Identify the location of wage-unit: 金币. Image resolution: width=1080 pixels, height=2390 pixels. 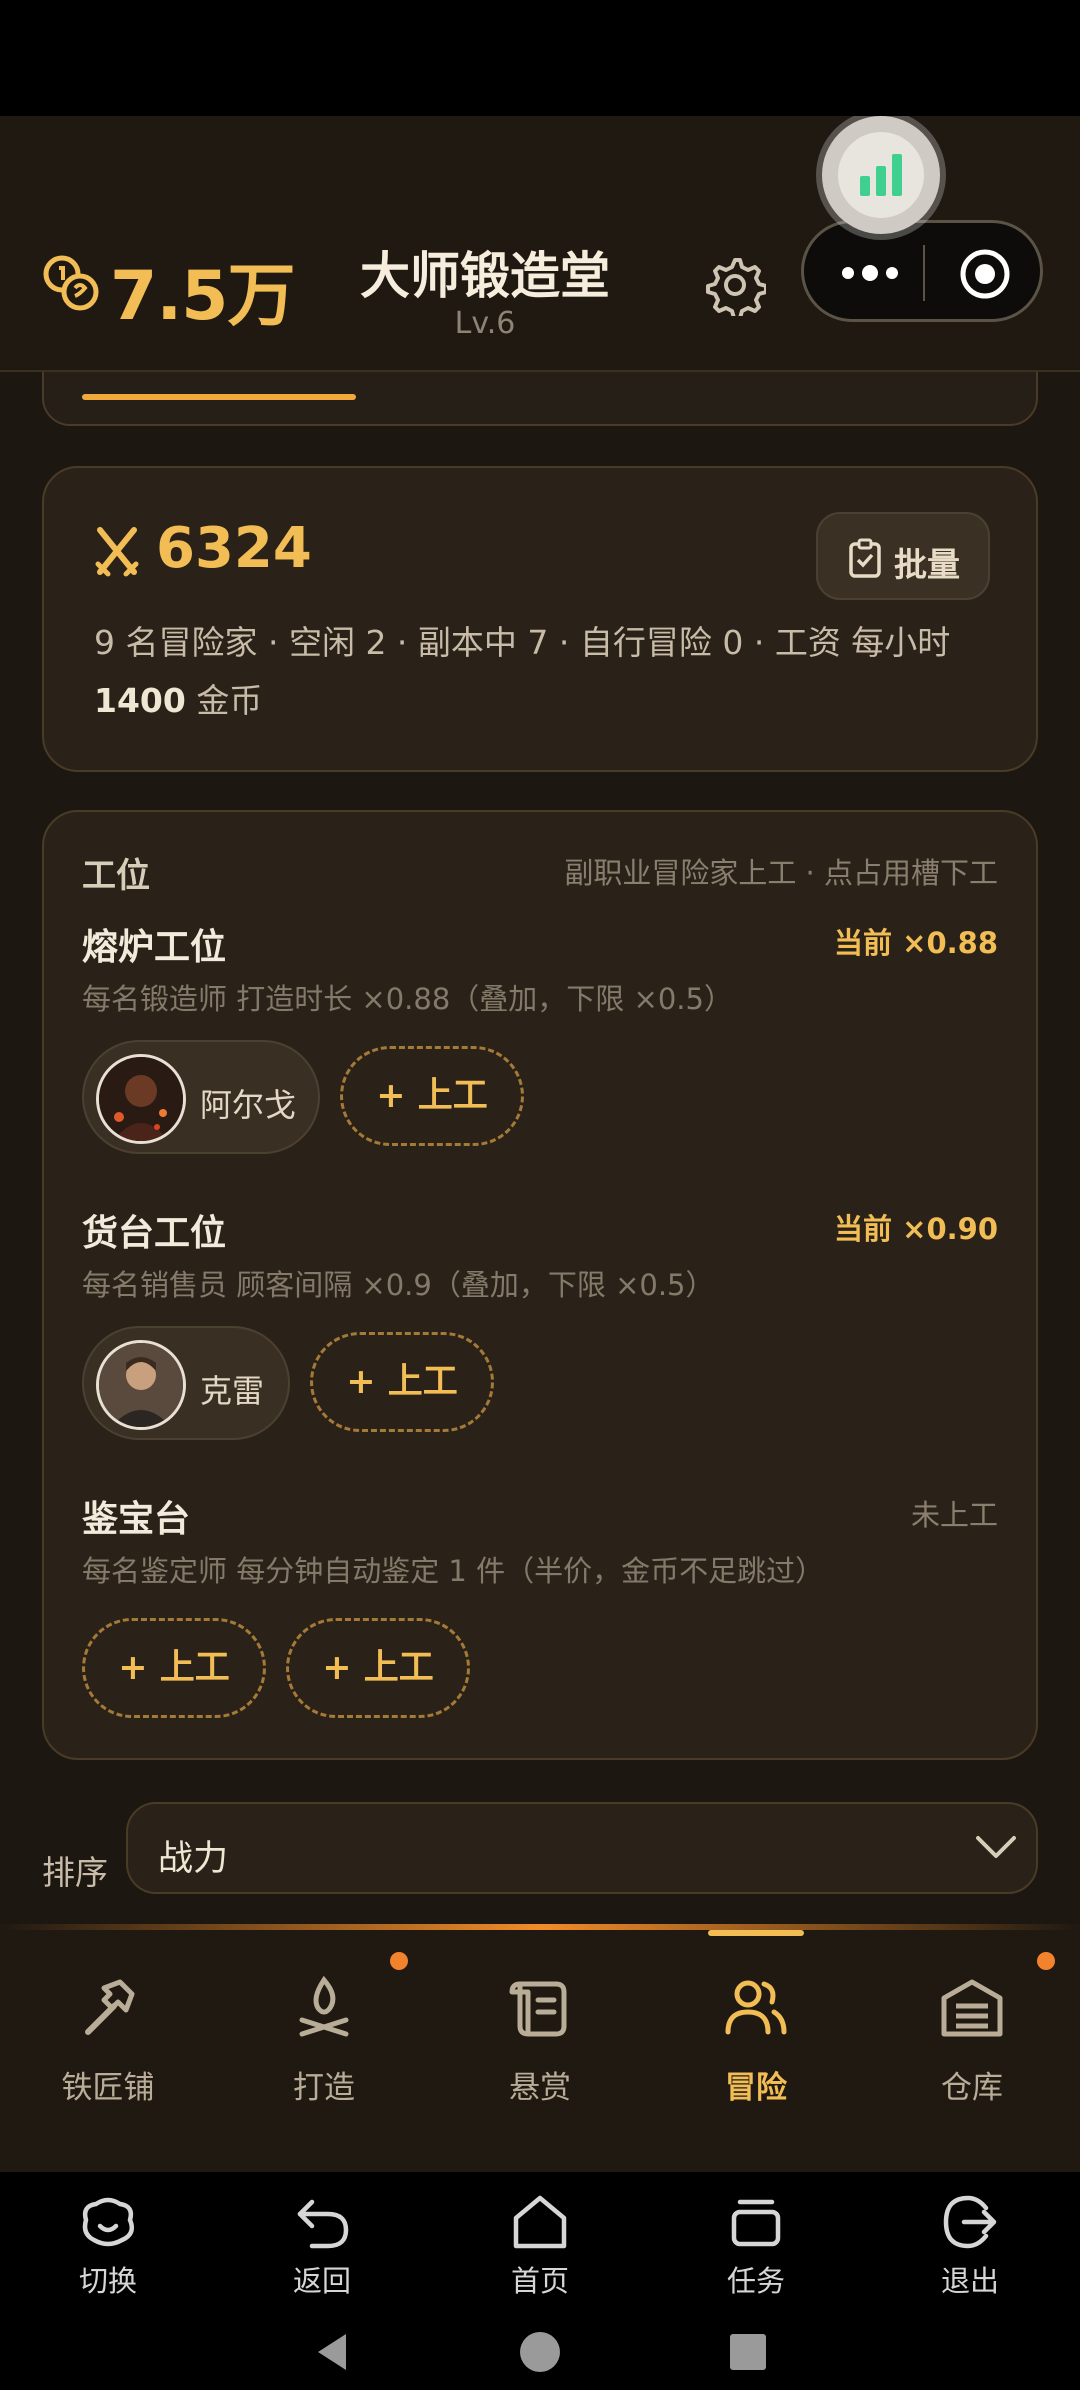
(224, 700).